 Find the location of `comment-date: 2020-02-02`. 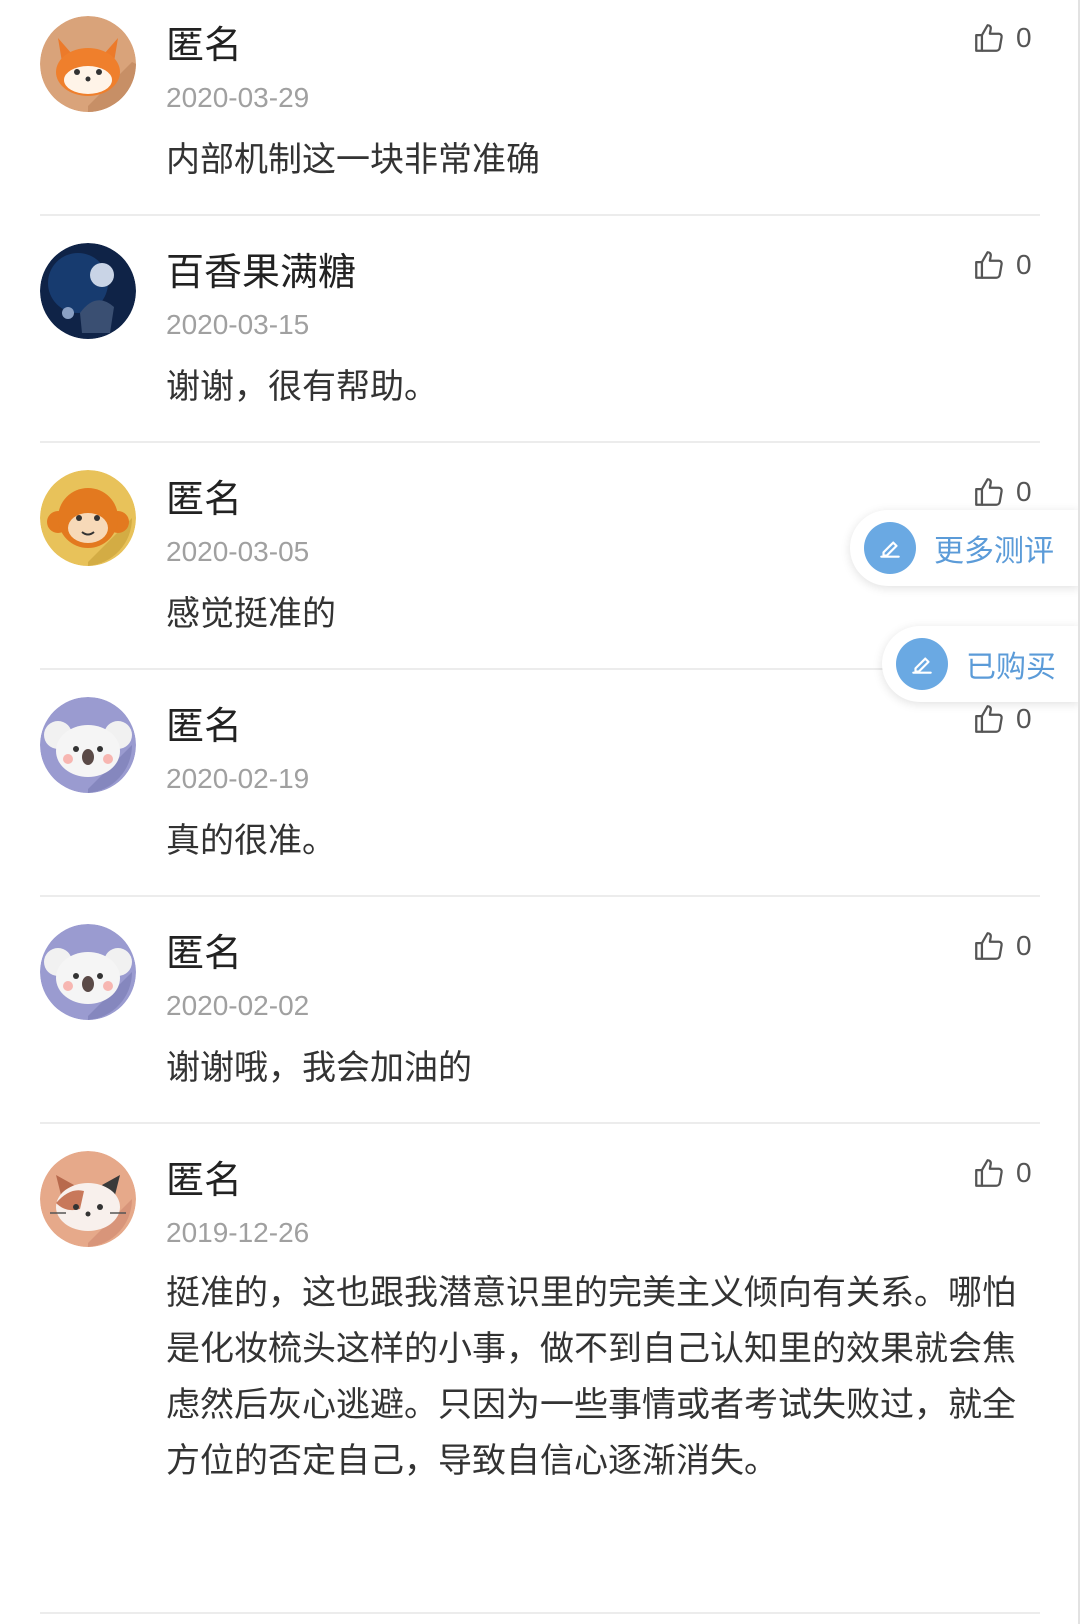

comment-date: 2020-02-02 is located at coordinates (238, 1005).